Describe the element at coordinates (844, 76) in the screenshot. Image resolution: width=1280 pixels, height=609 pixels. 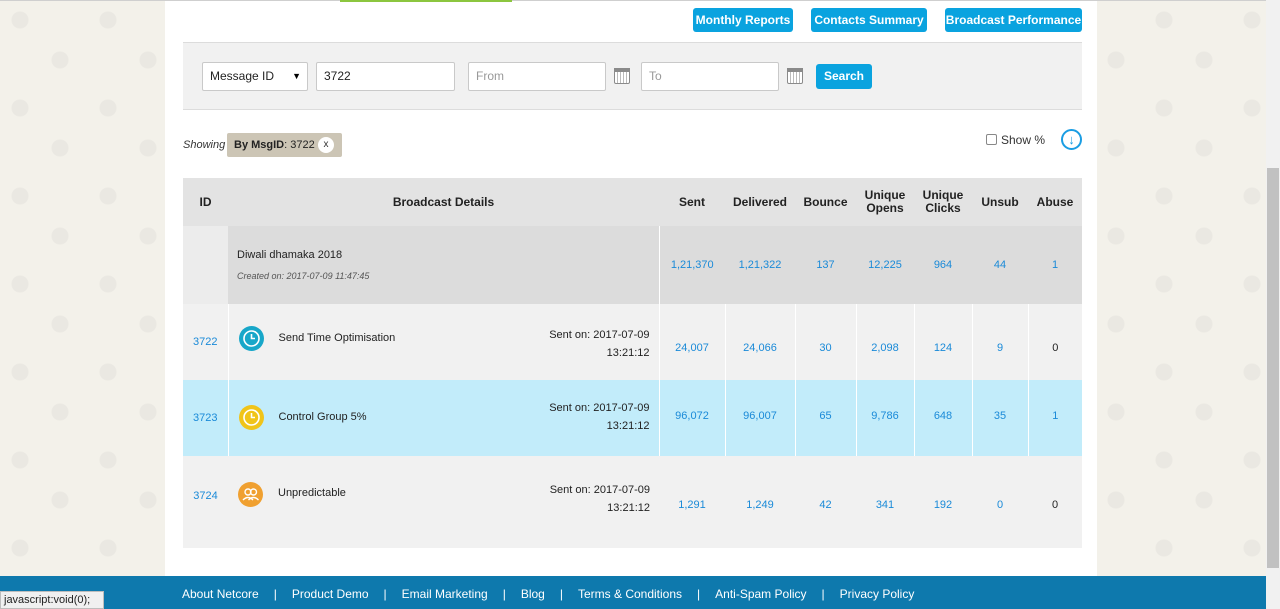
I see `search-button: Search` at that location.